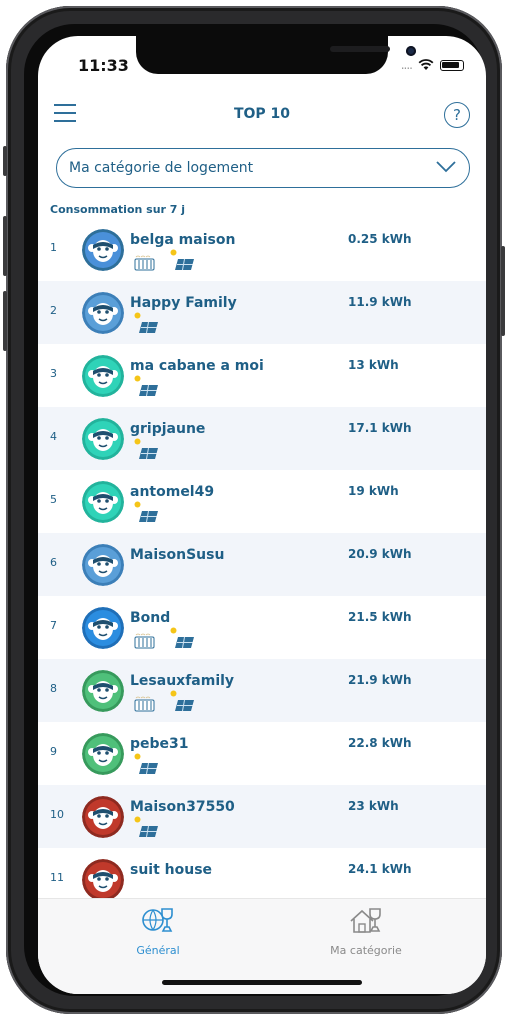  I want to click on page-title: TOP 10, so click(262, 114).